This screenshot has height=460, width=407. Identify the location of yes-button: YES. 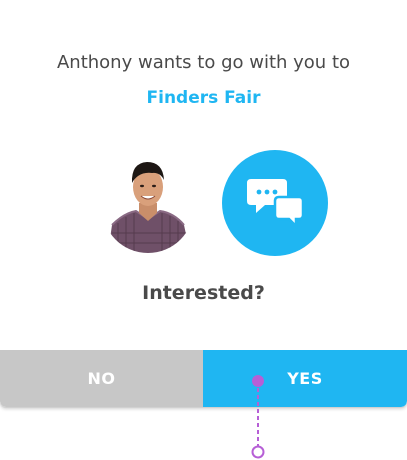
(305, 378).